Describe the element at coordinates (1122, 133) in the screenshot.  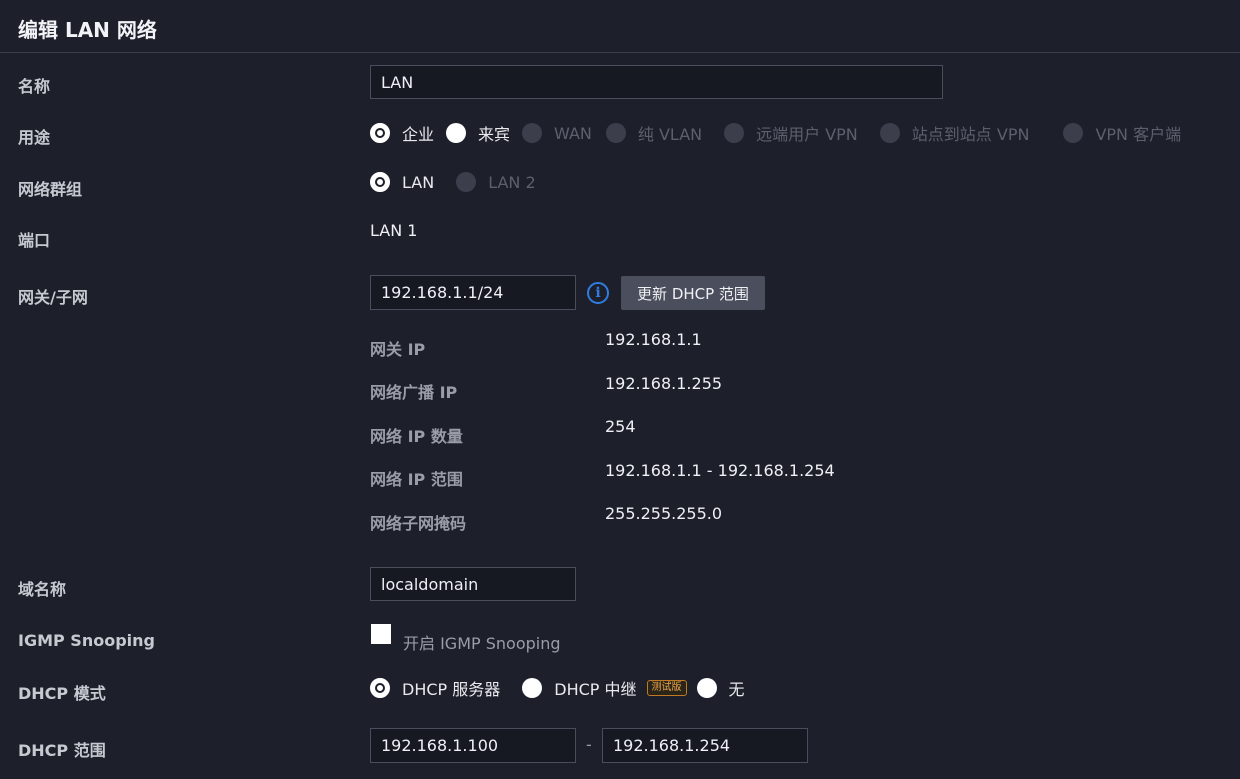
I see `purpose-option-vpn-client: VPN 客户端` at that location.